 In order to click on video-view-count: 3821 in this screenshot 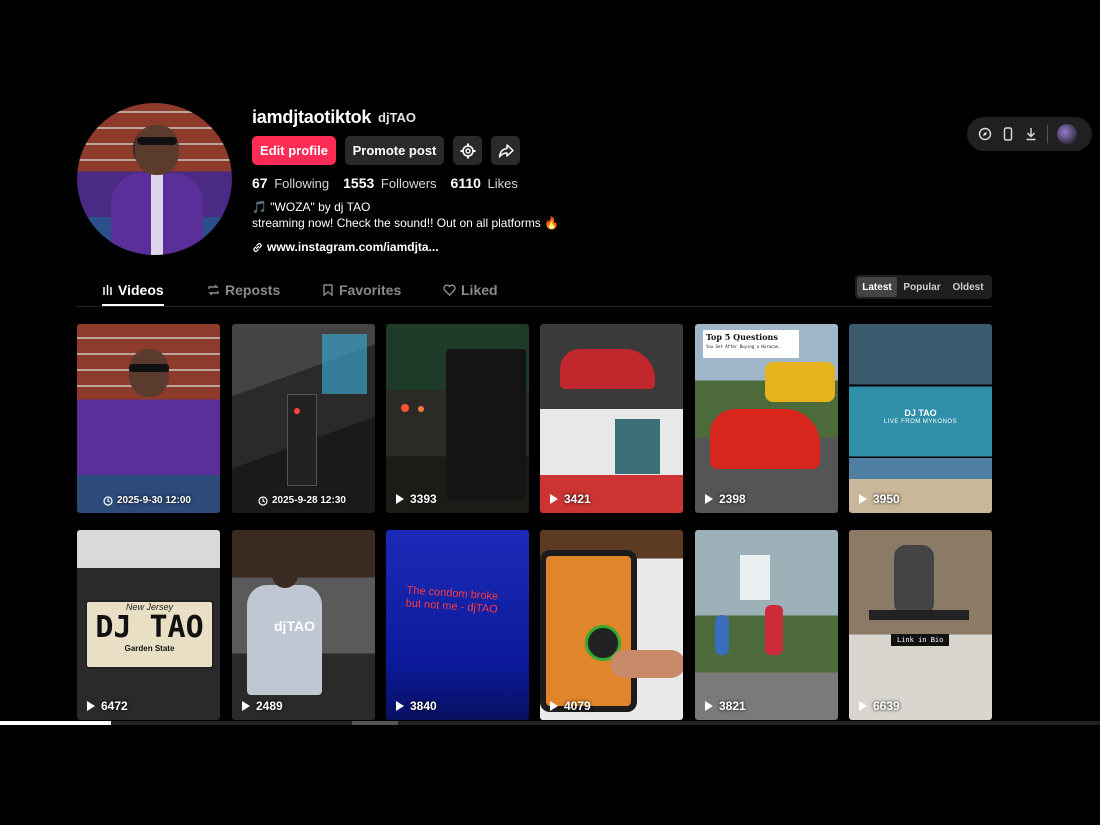, I will do `click(732, 706)`.